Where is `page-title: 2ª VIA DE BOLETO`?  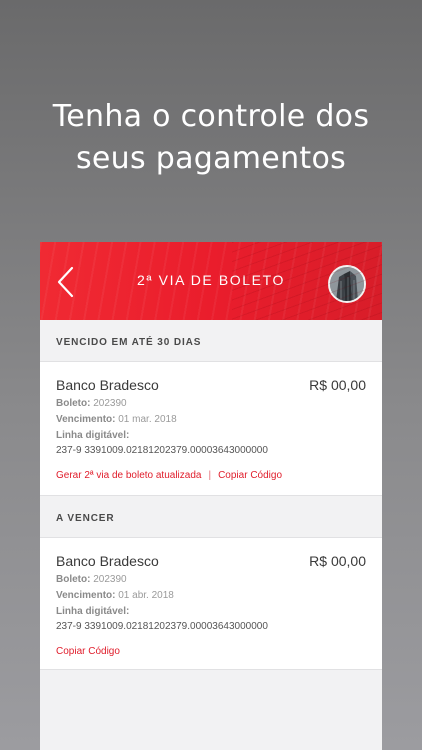 page-title: 2ª VIA DE BOLETO is located at coordinates (211, 280).